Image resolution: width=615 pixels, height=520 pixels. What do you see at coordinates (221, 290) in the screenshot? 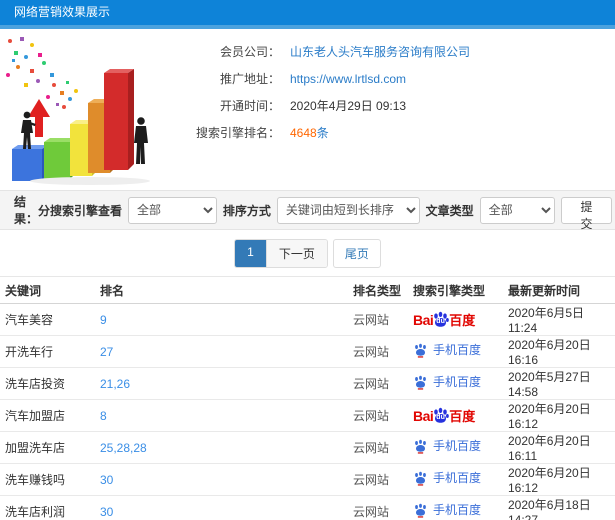
I see `col-rank: 排名` at bounding box center [221, 290].